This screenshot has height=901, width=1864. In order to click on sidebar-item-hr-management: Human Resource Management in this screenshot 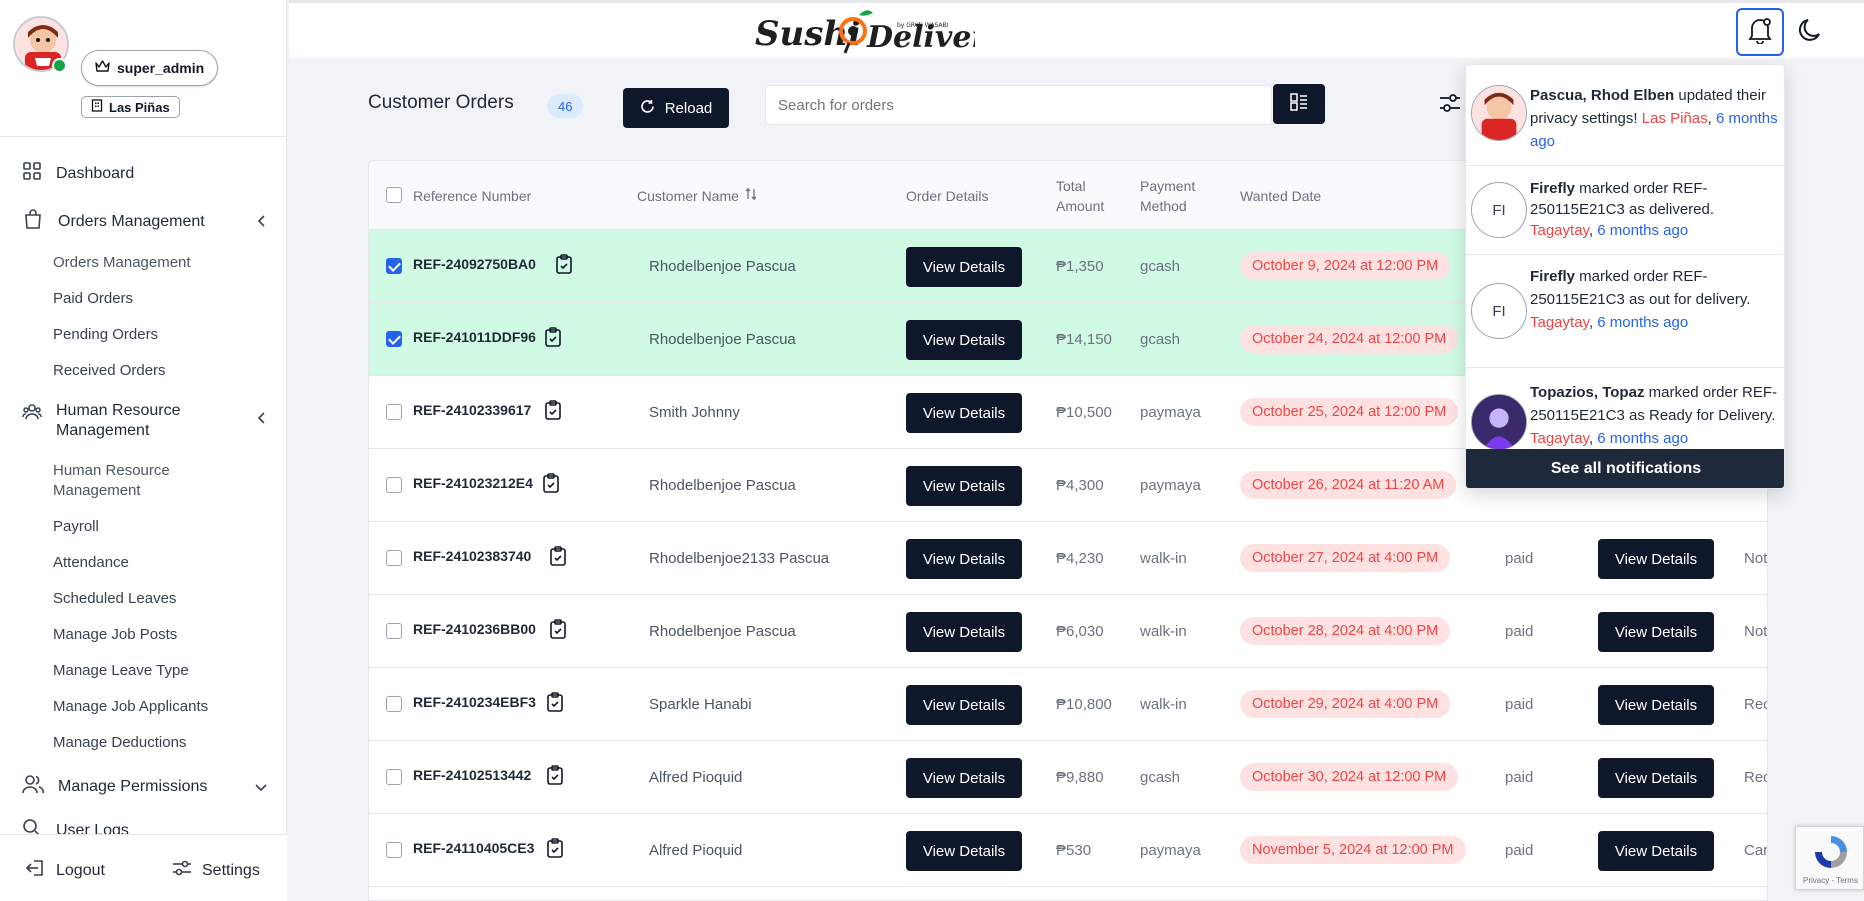, I will do `click(144, 421)`.